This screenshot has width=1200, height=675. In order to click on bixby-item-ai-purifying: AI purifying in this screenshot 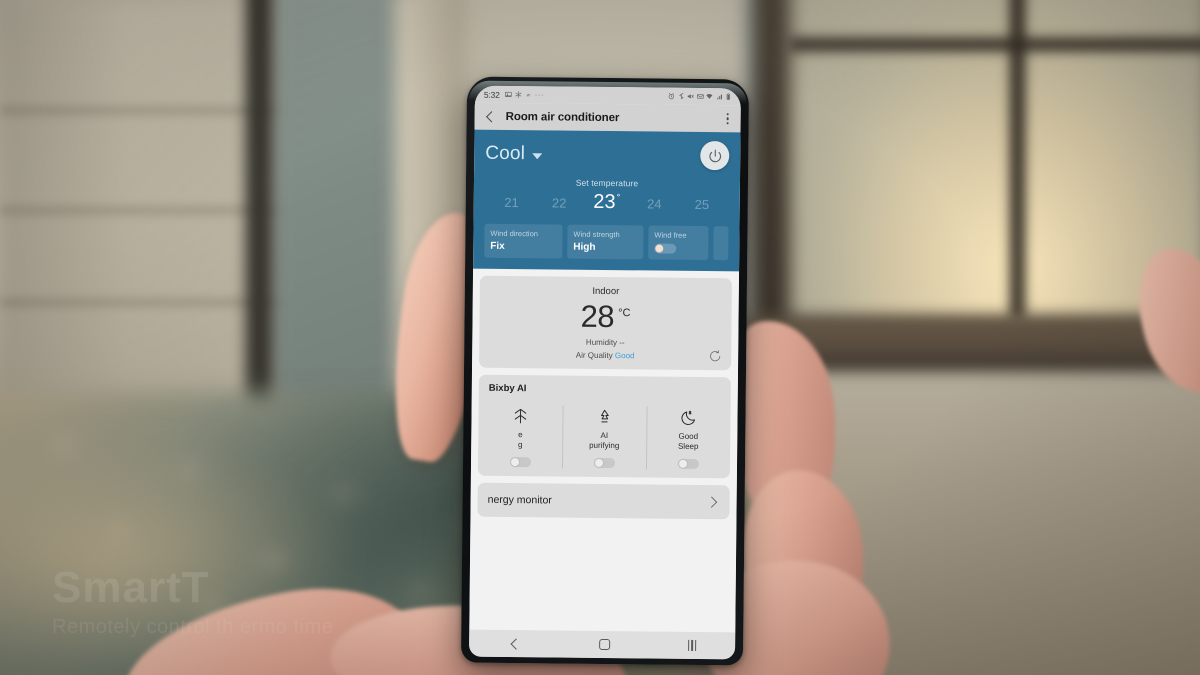, I will do `click(604, 440)`.